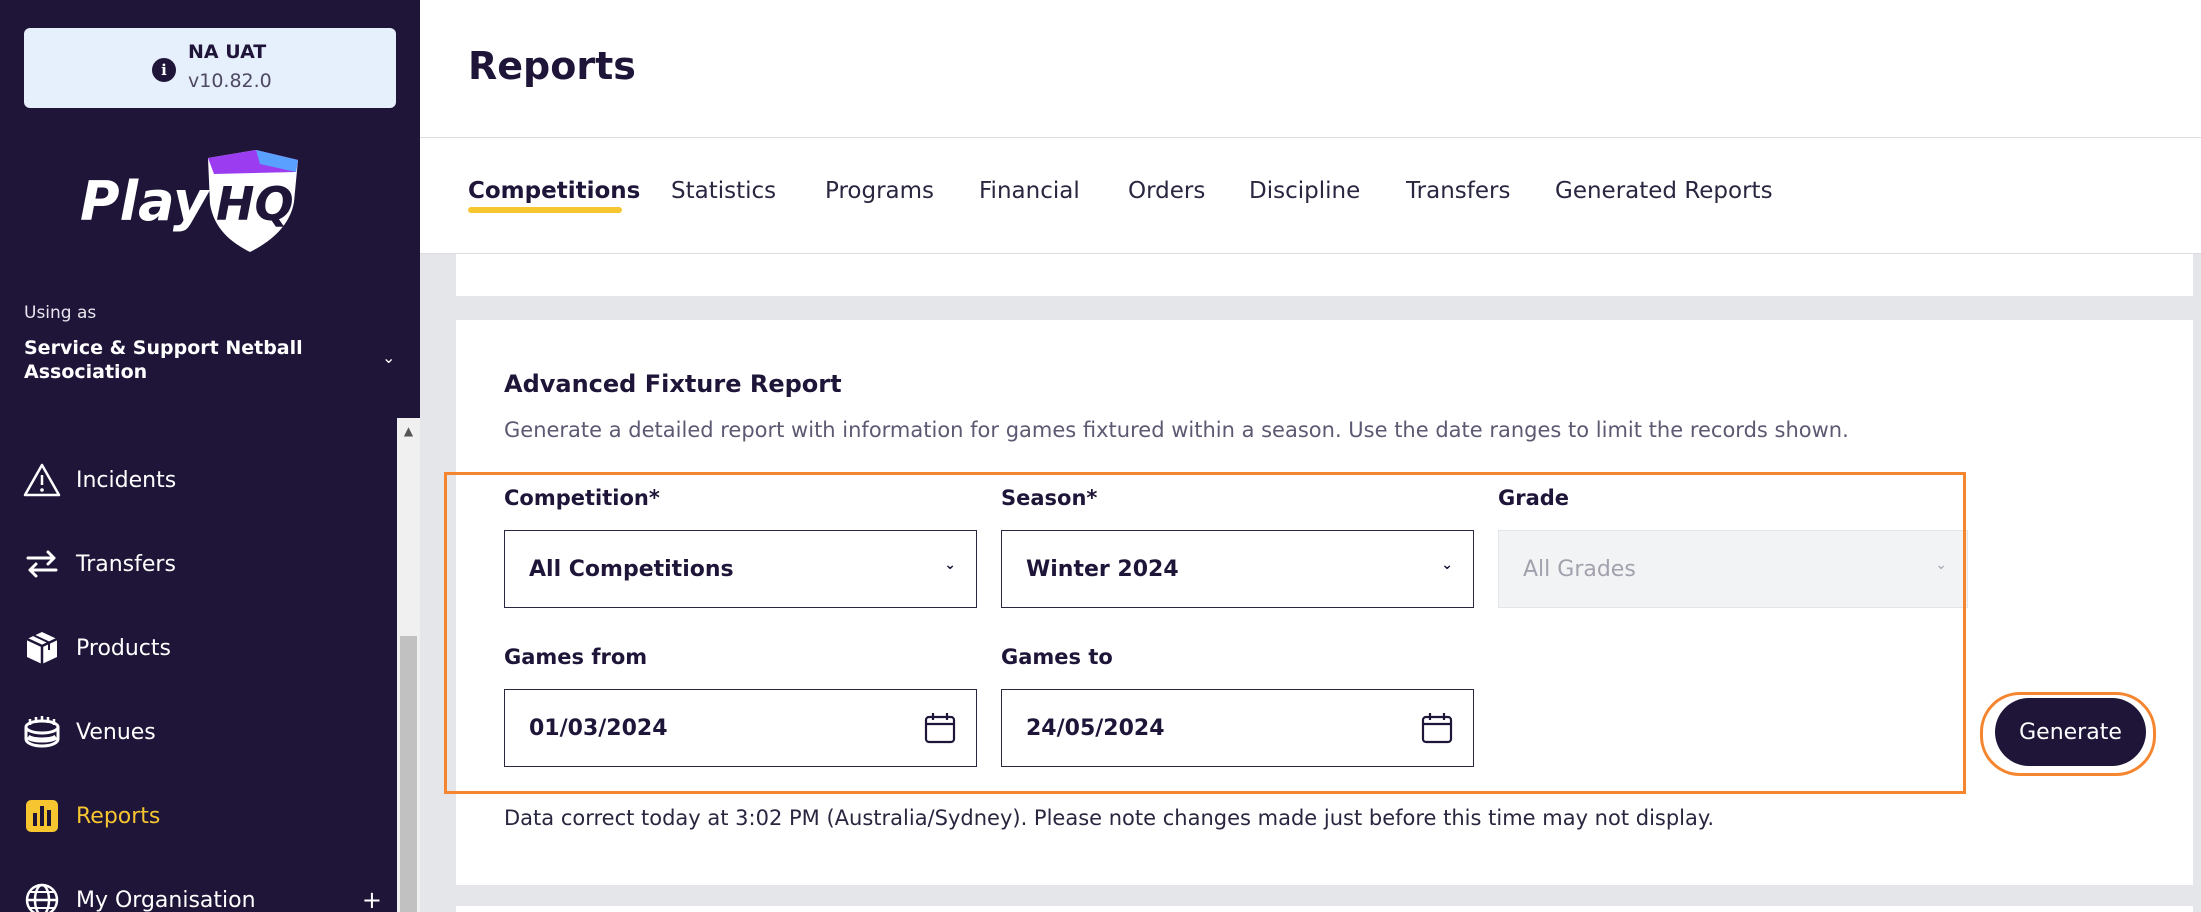 The width and height of the screenshot is (2201, 912). I want to click on sidebar-item-my-organisation: My Organisation +, so click(202, 895).